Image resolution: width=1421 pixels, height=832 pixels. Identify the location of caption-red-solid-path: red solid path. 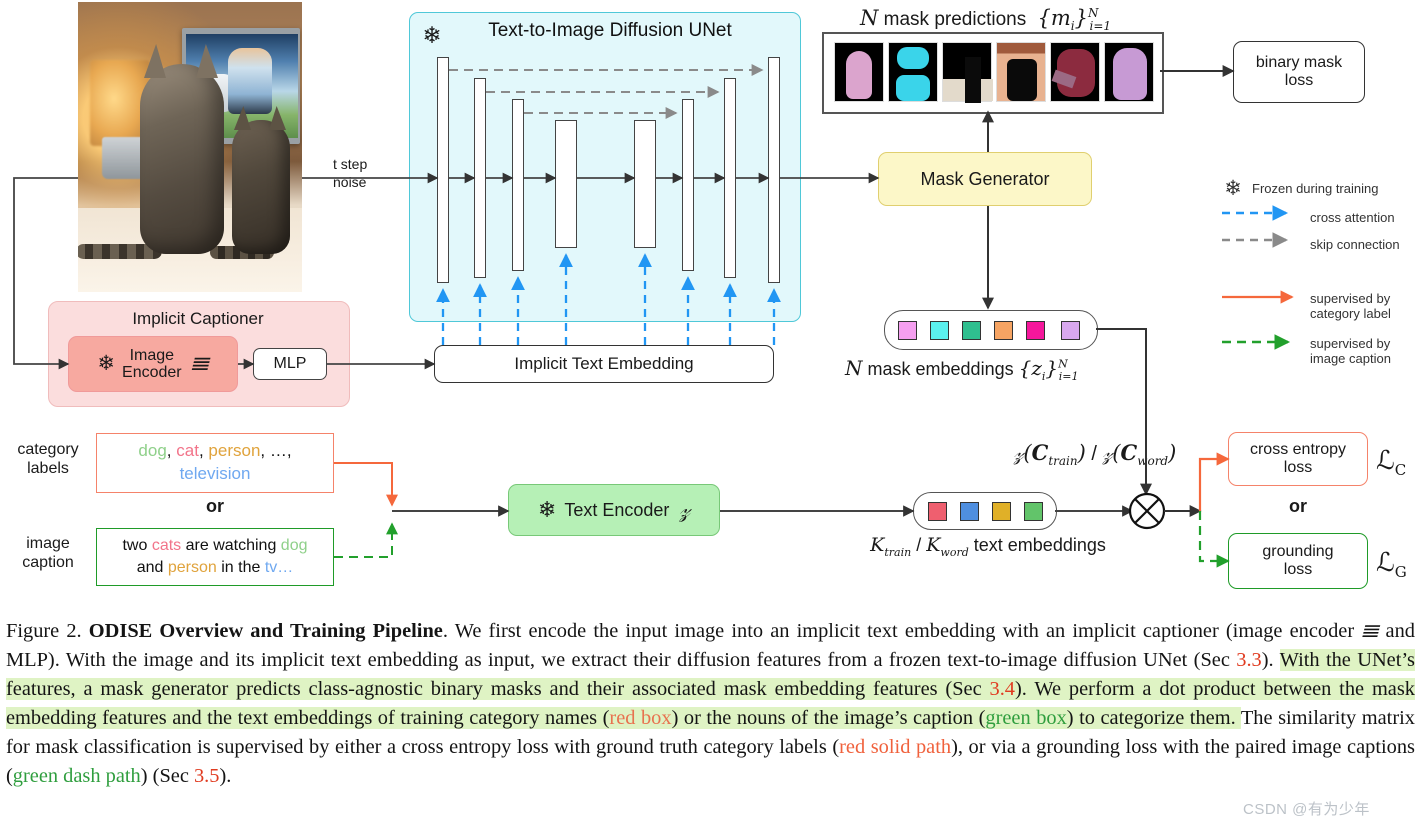
(895, 747).